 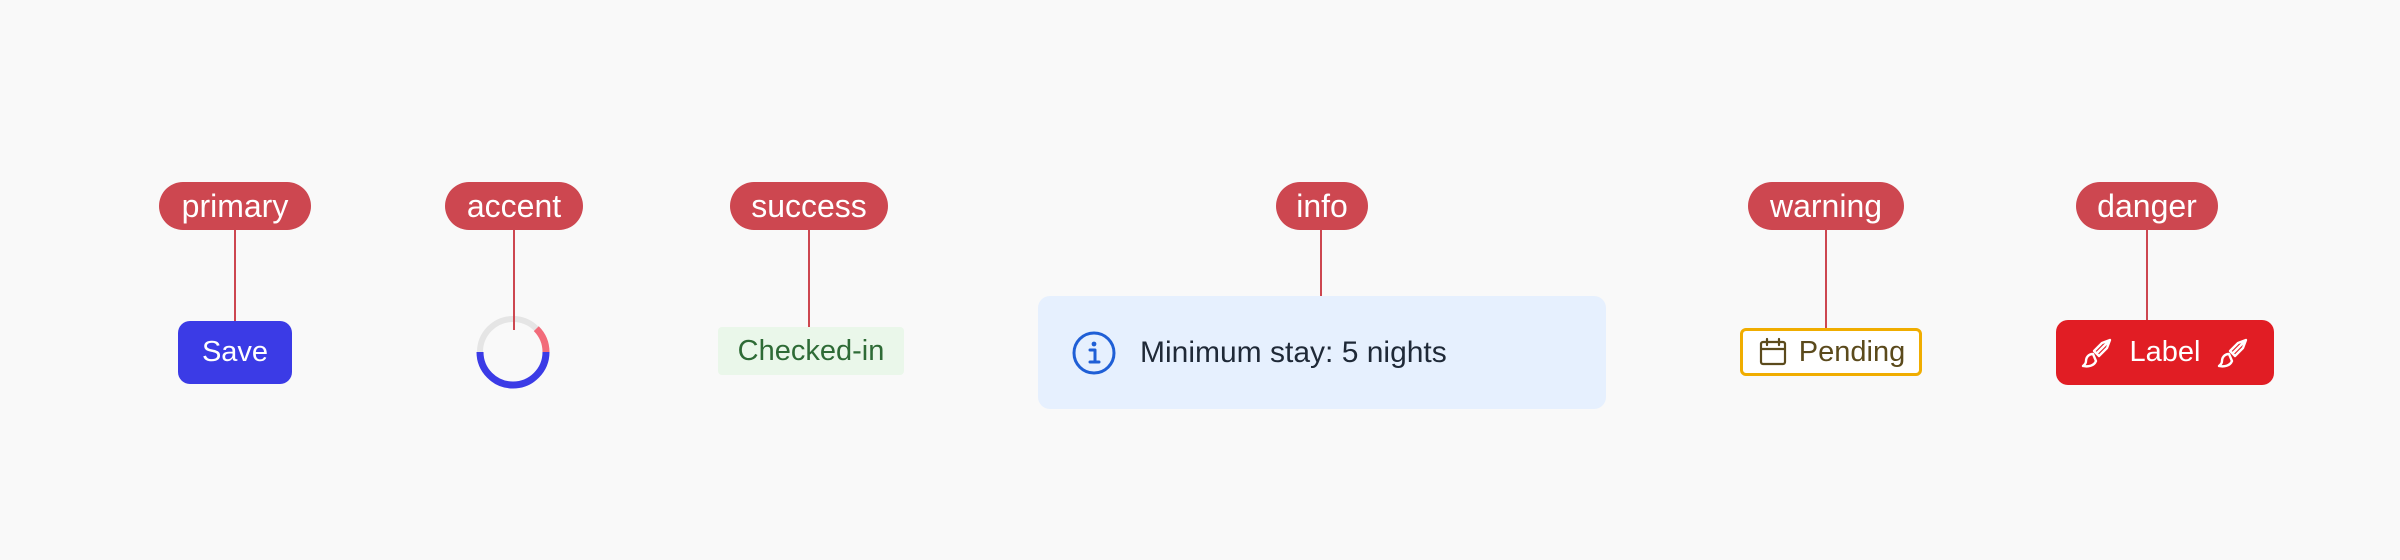 What do you see at coordinates (1322, 206) in the screenshot?
I see `tag-info: info` at bounding box center [1322, 206].